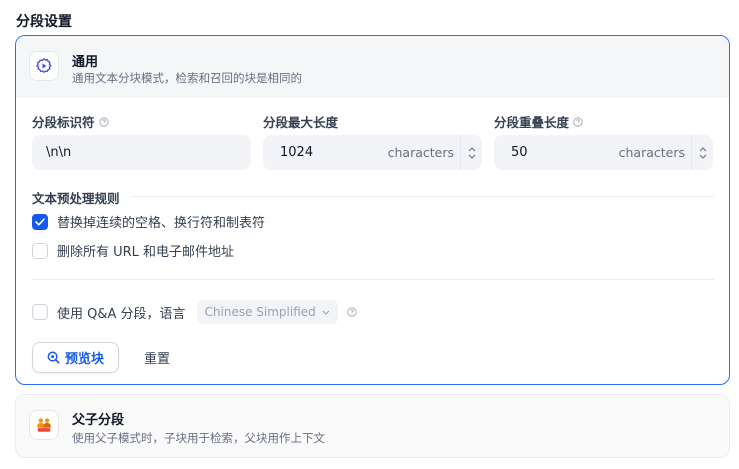 The image size is (739, 469). What do you see at coordinates (85, 62) in the screenshot?
I see `general-card-title: 通用` at bounding box center [85, 62].